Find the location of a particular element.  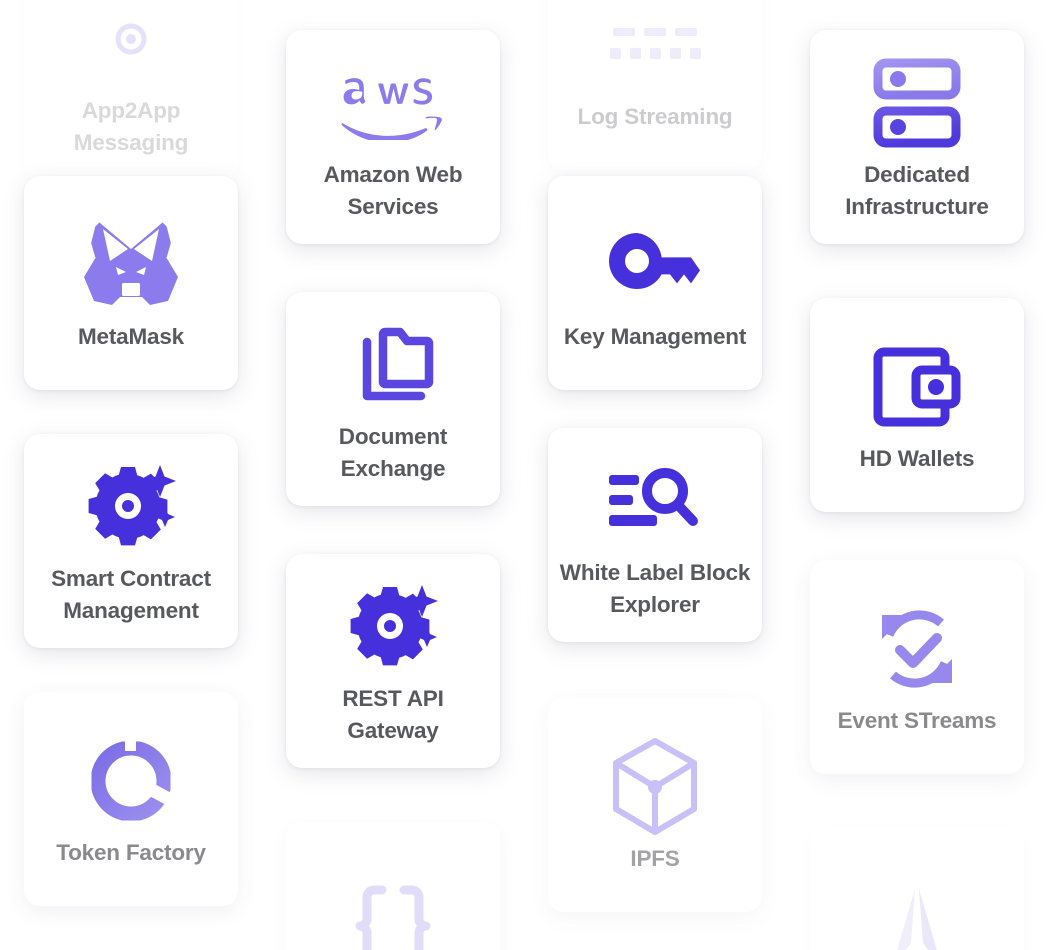

log-streaming-icon is located at coordinates (655, 48).